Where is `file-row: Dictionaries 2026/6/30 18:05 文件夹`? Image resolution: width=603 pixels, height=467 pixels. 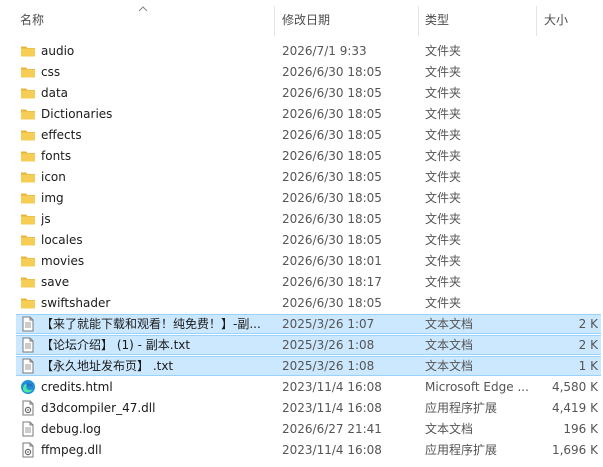
file-row: Dictionaries 2026/6/30 18:05 文件夹 is located at coordinates (301, 114).